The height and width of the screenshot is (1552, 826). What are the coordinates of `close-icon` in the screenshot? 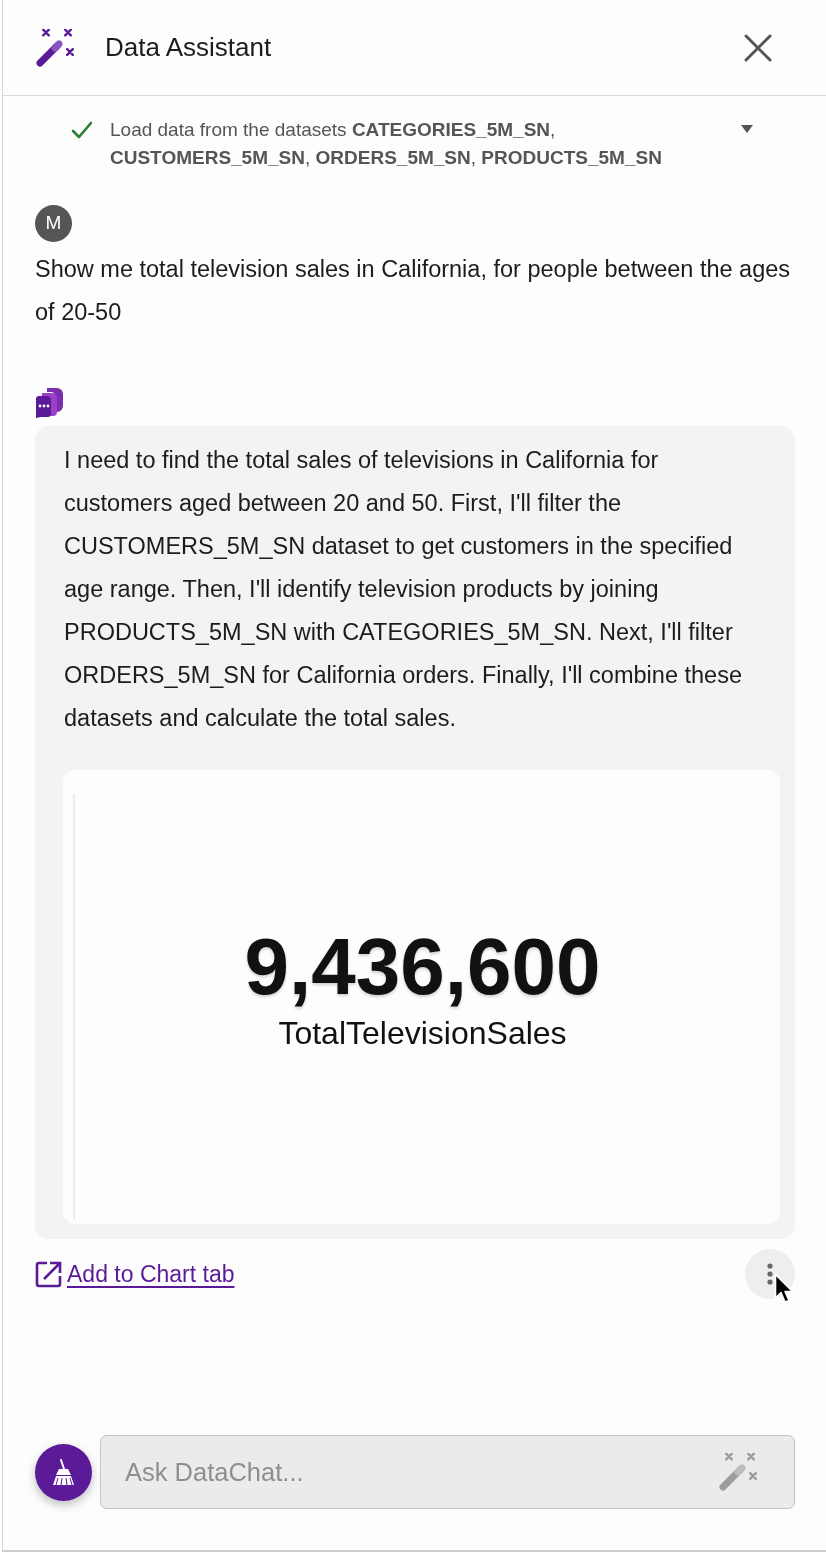 It's located at (758, 47).